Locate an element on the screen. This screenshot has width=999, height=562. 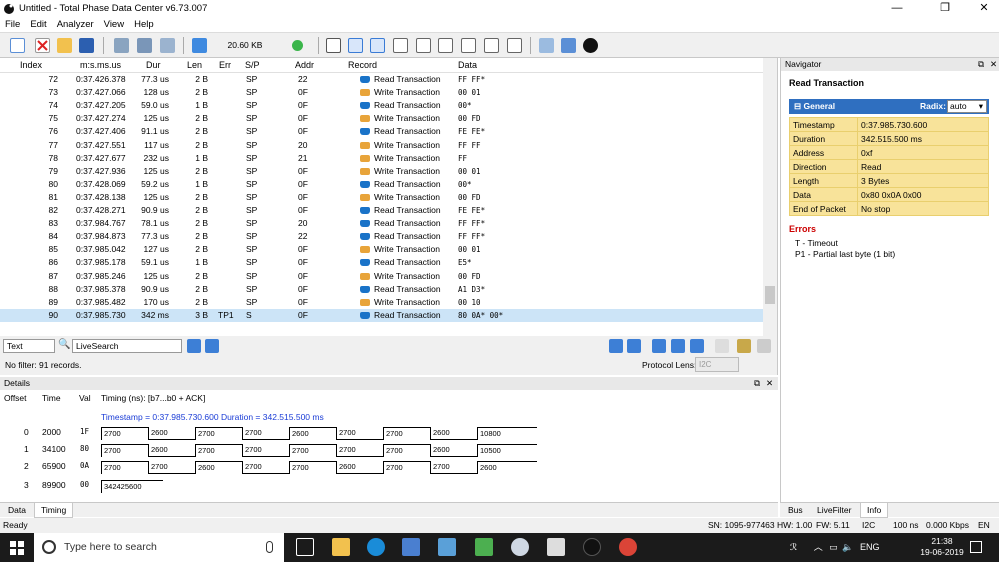
skype-icon is located at coordinates (376, 547).